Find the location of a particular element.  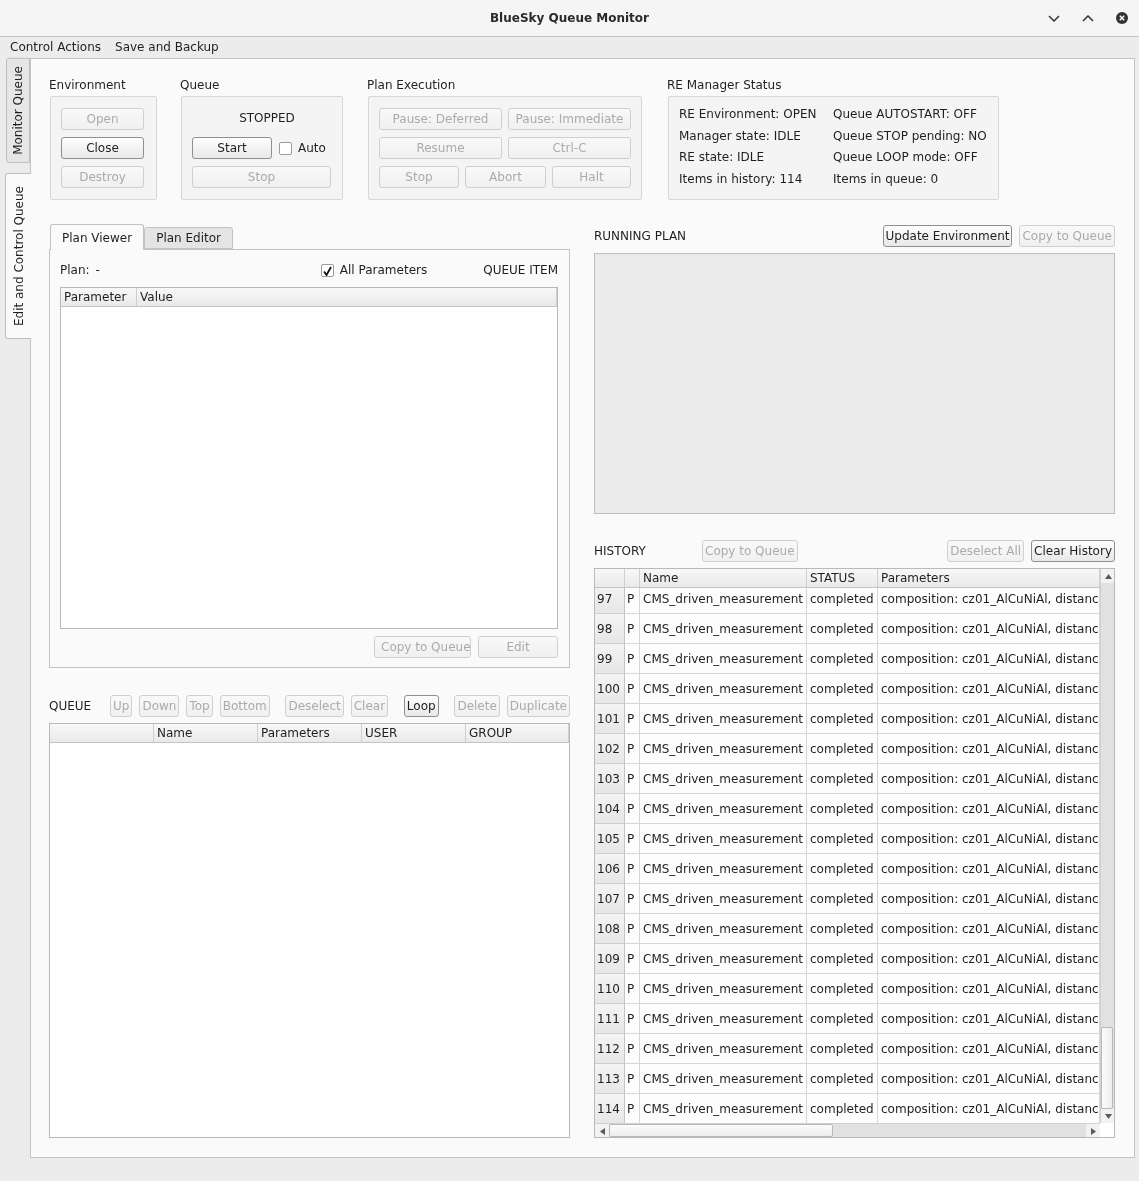

chevron-down-icon is located at coordinates (1054, 18).